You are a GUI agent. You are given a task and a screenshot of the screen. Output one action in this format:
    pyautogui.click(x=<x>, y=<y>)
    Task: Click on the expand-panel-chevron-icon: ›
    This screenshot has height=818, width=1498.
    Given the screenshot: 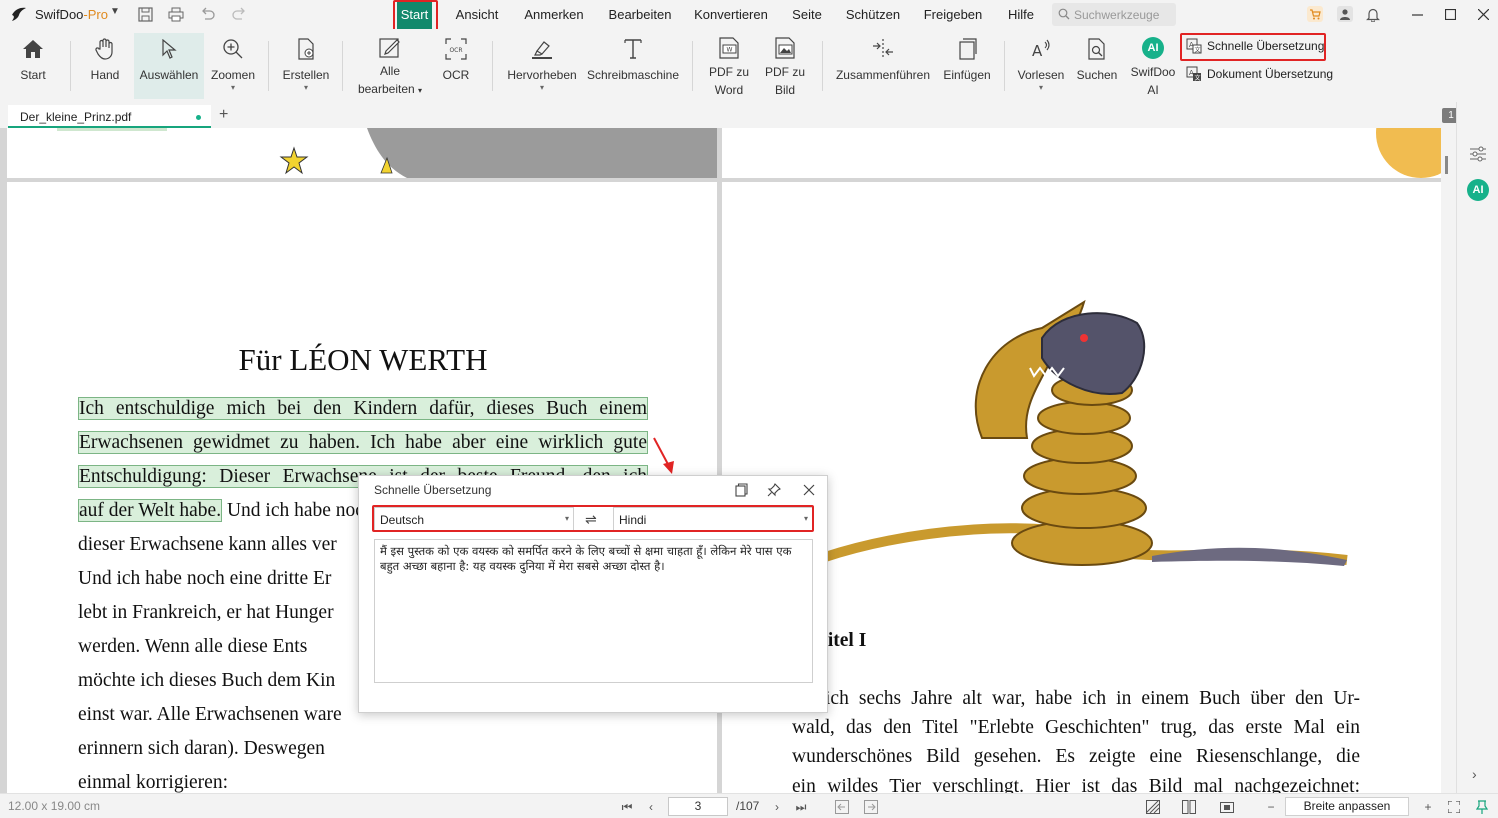 What is the action you would take?
    pyautogui.click(x=1474, y=774)
    